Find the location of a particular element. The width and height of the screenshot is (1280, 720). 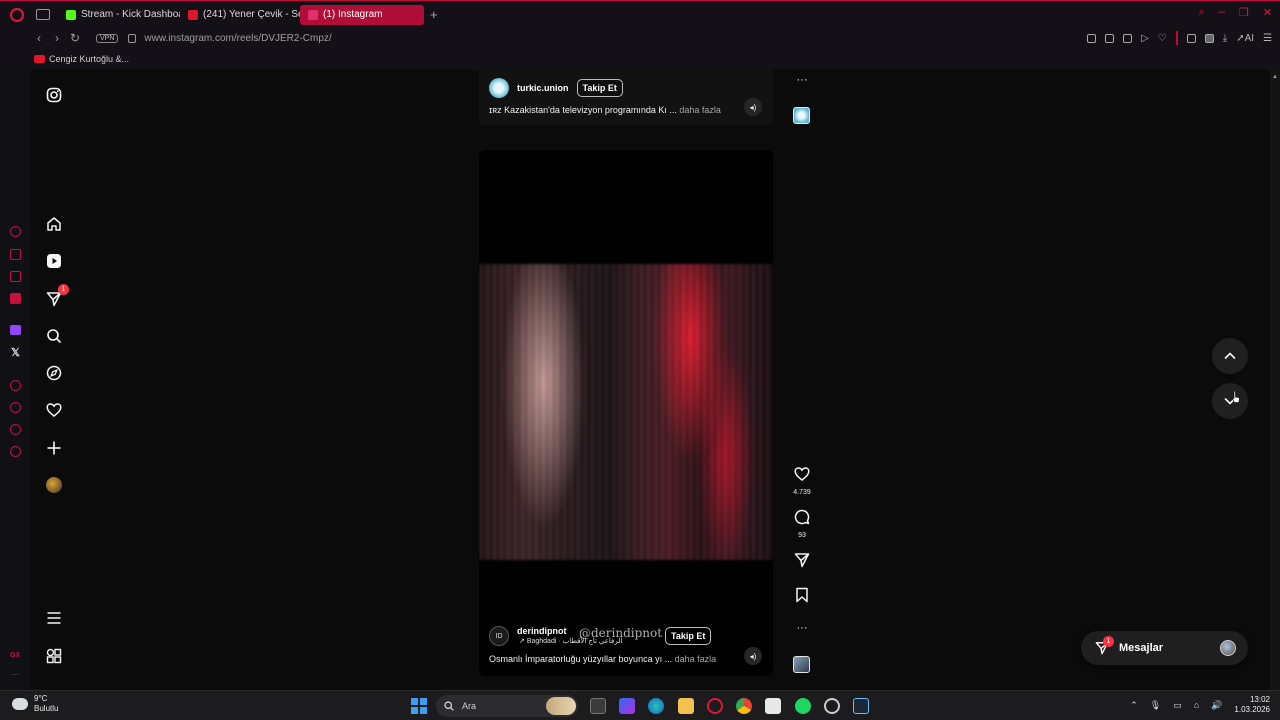

close-icon: ✕ is located at coordinates (1267, 12).